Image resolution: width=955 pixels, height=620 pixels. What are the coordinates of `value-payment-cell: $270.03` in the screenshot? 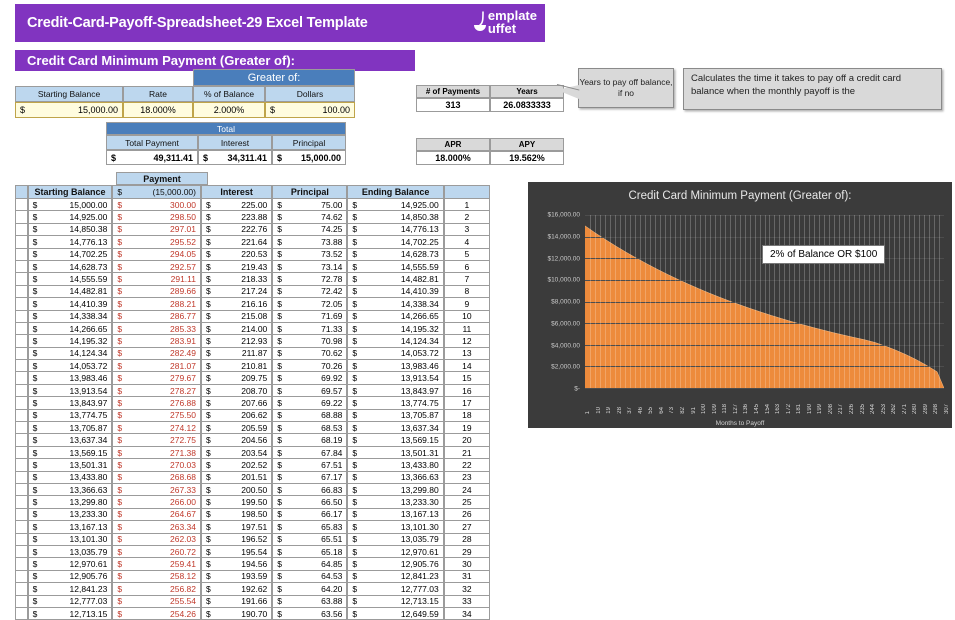 It's located at (156, 465).